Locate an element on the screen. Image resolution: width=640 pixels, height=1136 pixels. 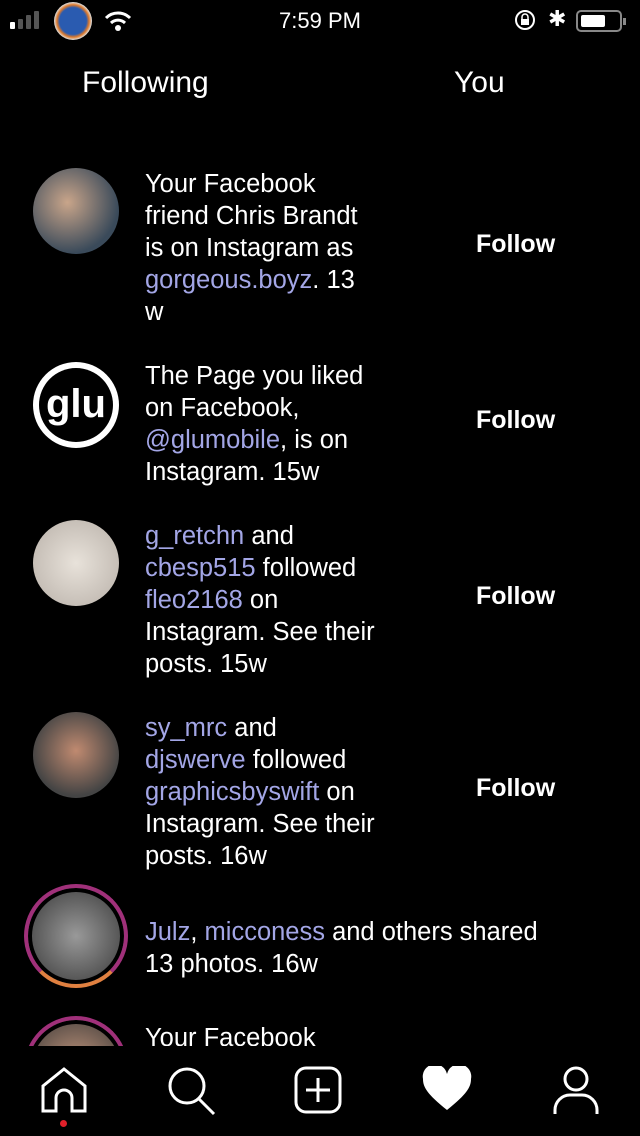
profile-icon is located at coordinates (576, 1091).